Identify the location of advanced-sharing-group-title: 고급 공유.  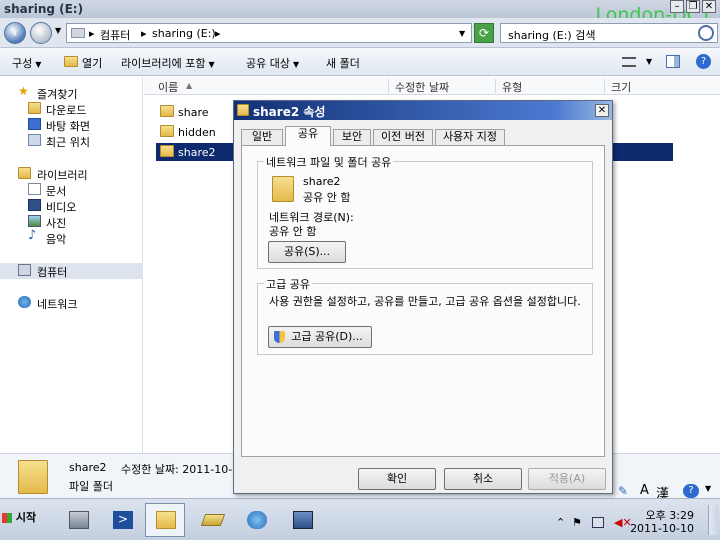
(288, 284).